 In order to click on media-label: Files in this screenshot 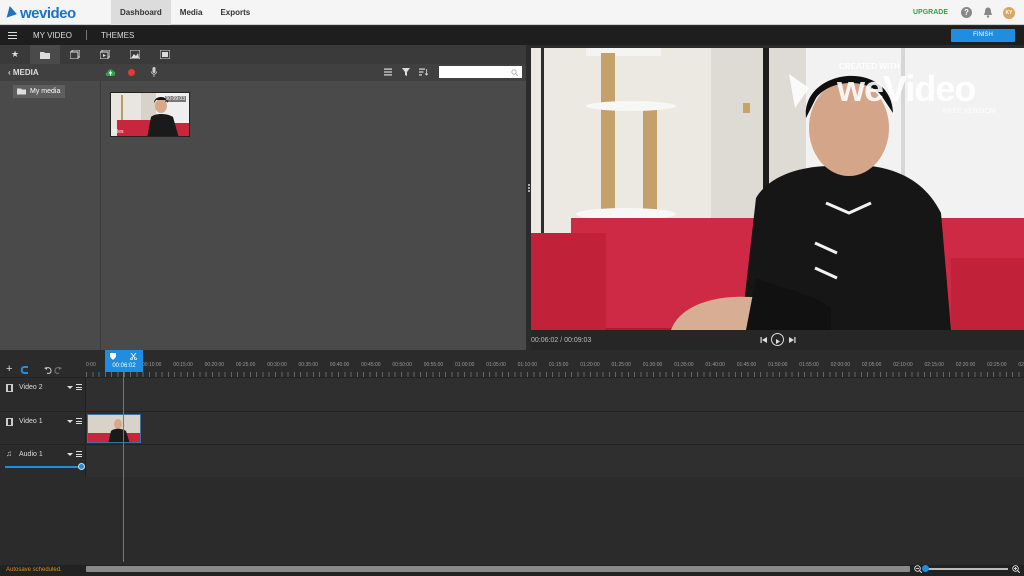, I will do `click(118, 132)`.